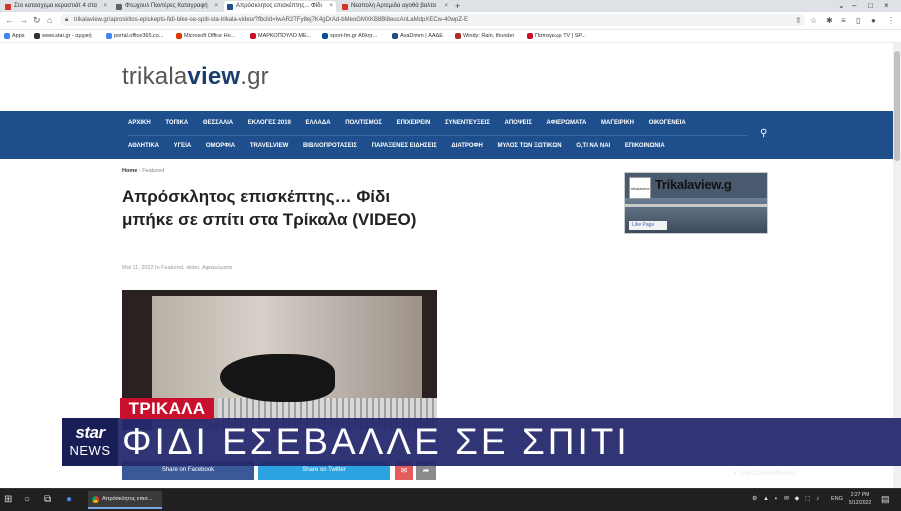 Image resolution: width=901 pixels, height=511 pixels. What do you see at coordinates (891, 20) in the screenshot?
I see `menu-icon: ⋮` at bounding box center [891, 20].